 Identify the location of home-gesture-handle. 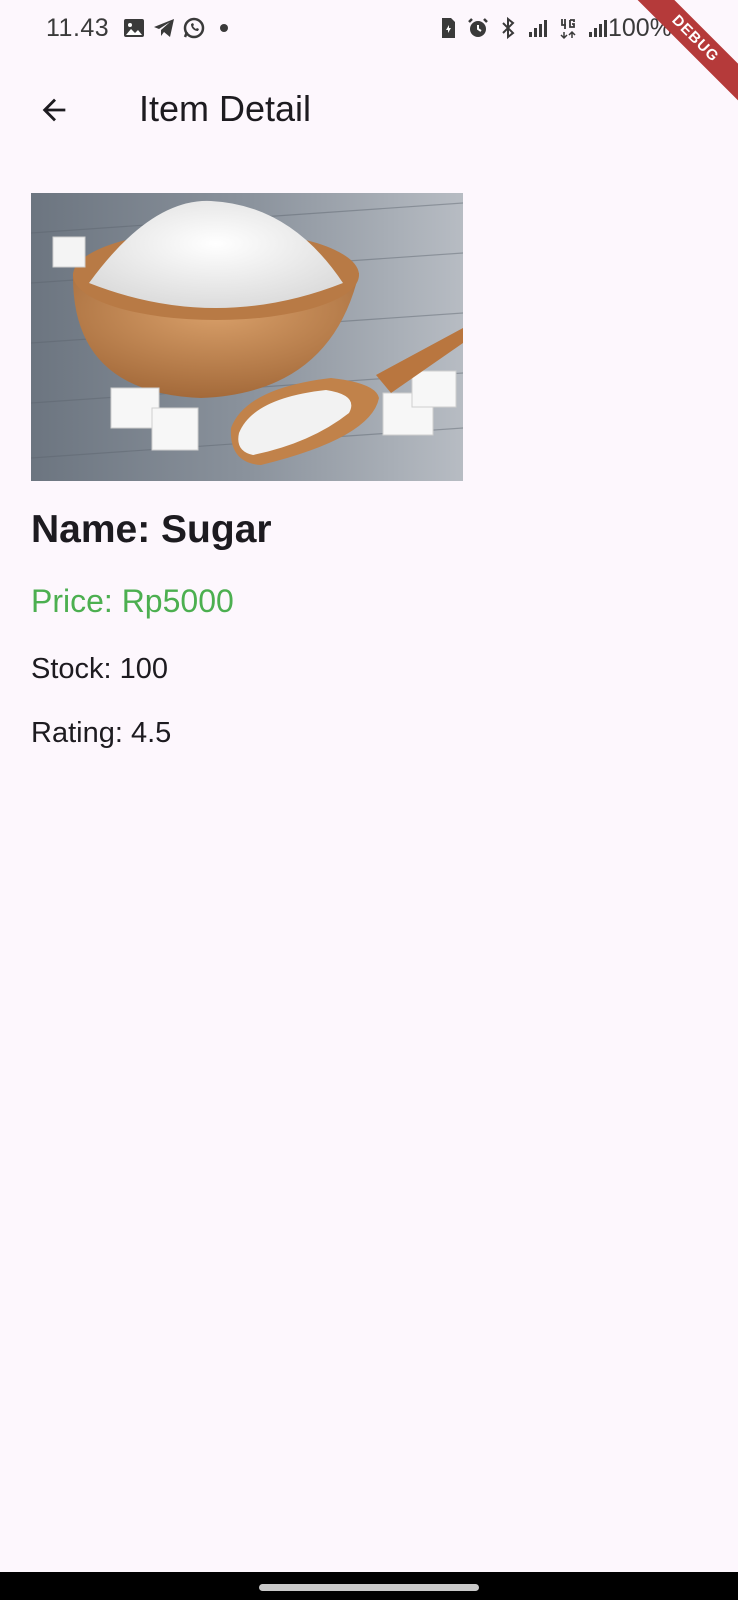
(369, 1587).